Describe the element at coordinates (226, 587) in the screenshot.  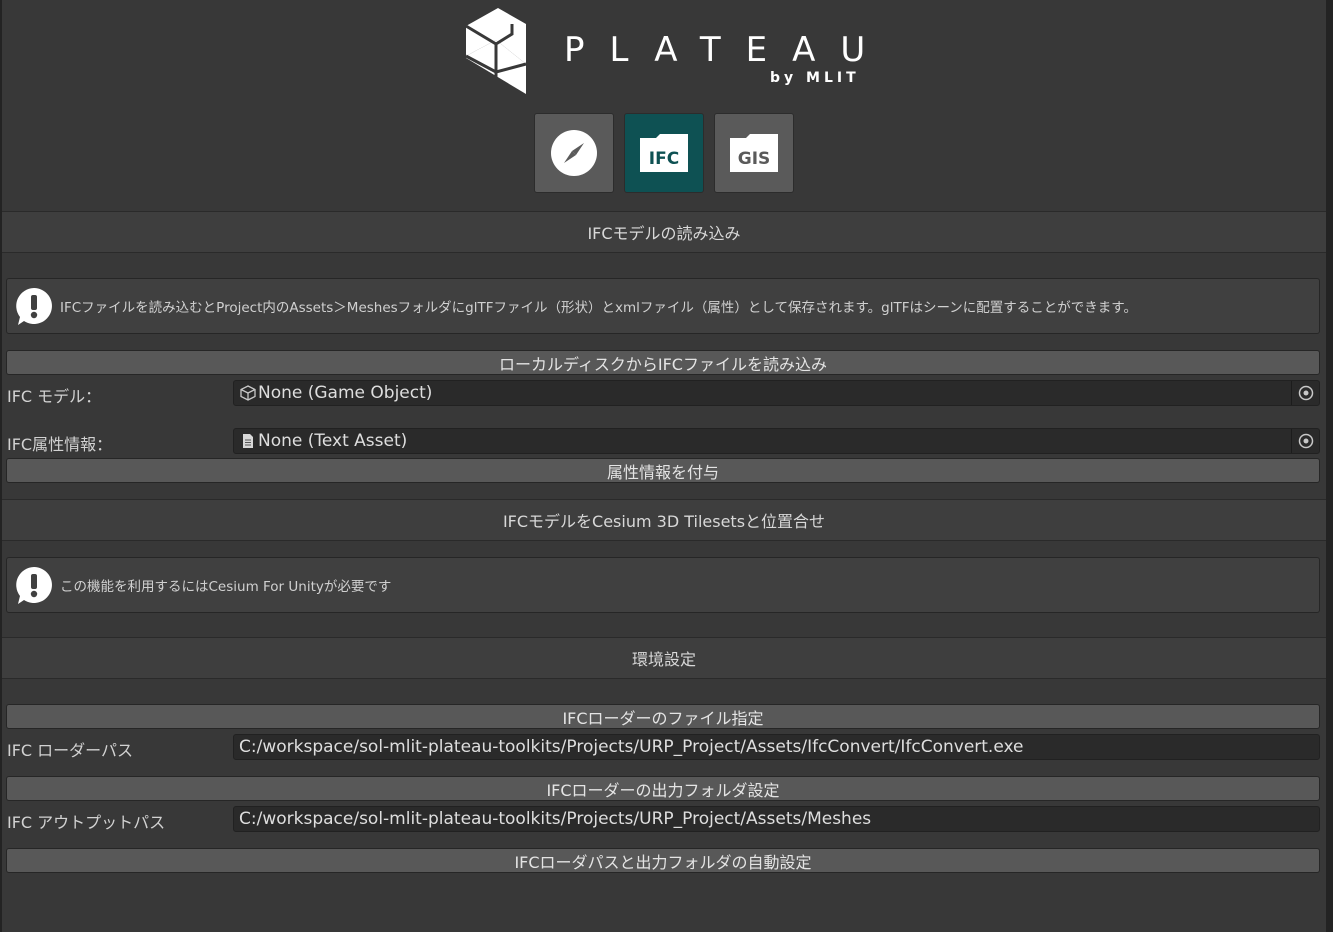
I see `help-text: この機能を利用するにはCesium For Unityが必要です` at that location.